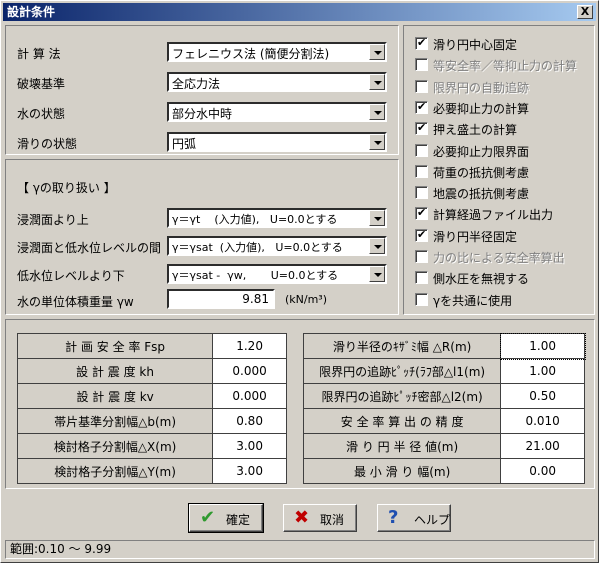 This screenshot has width=599, height=563. Describe the element at coordinates (481, 151) in the screenshot. I see `checkbox-label: 必要抑止力限界面` at that location.